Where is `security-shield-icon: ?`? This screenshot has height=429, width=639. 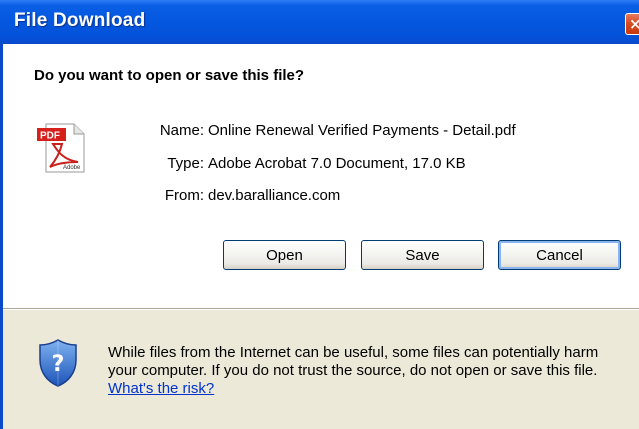 security-shield-icon: ? is located at coordinates (58, 363).